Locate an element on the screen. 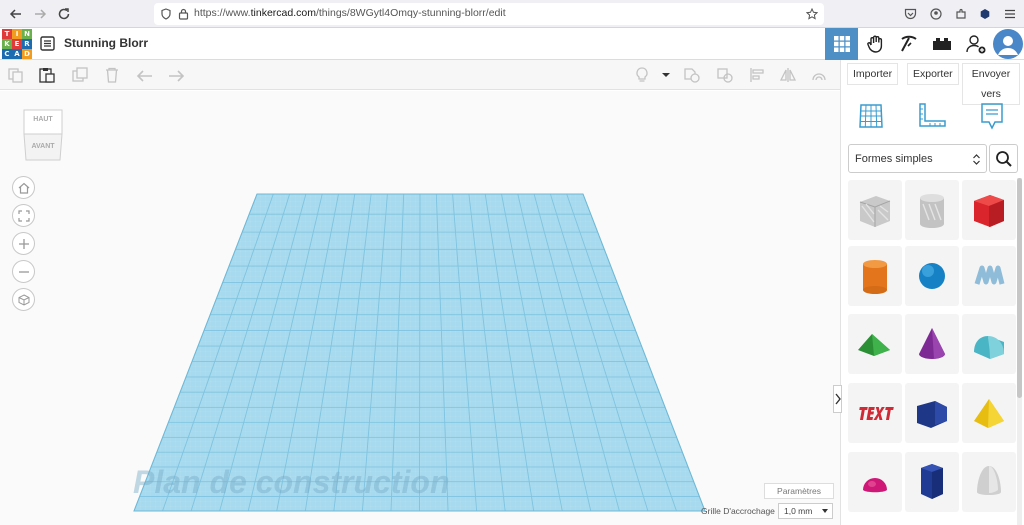 This screenshot has width=1024, height=525. grid-view-icon is located at coordinates (841, 44).